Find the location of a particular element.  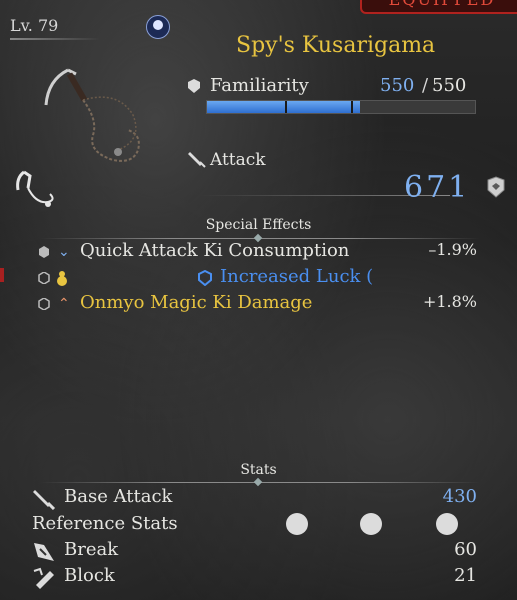

familiarity-current: 550 is located at coordinates (397, 85).